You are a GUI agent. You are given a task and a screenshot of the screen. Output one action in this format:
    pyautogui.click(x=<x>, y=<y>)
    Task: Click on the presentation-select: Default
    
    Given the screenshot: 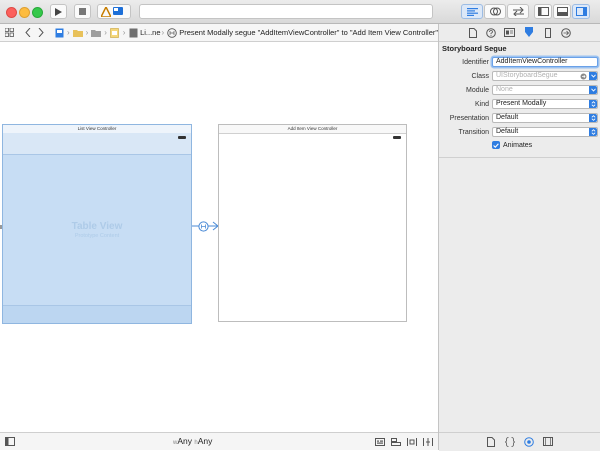 What is the action you would take?
    pyautogui.click(x=545, y=118)
    